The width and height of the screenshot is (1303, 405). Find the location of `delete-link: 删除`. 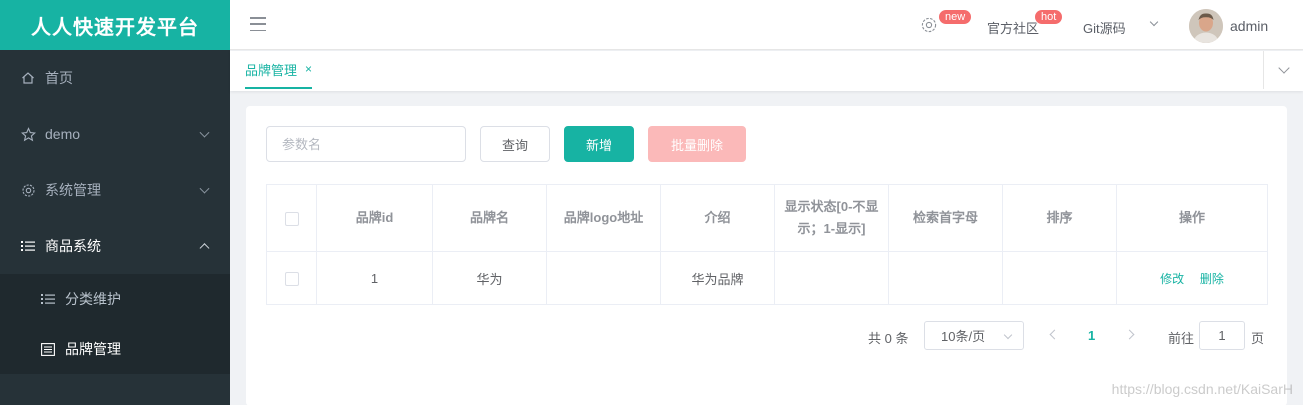

delete-link: 删除 is located at coordinates (1212, 279).